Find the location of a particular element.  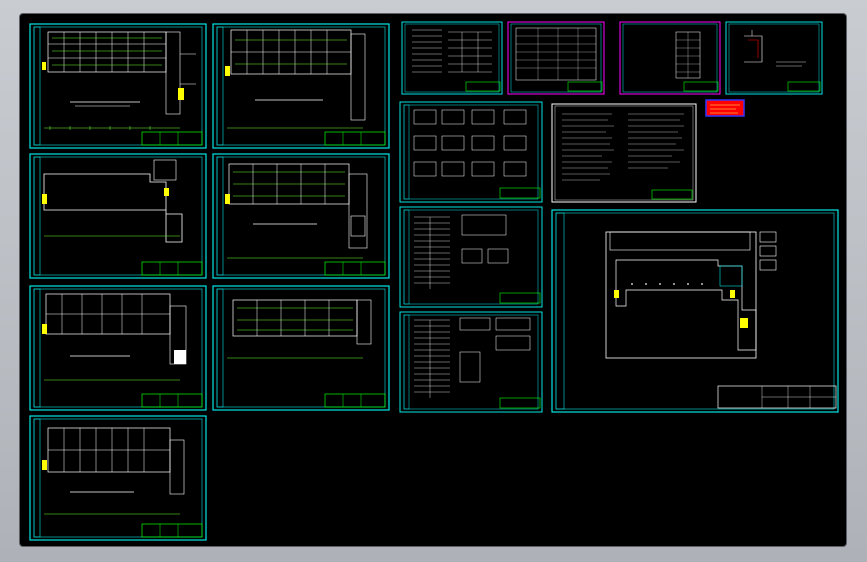

red-annotation-stamp is located at coordinates (725, 108).